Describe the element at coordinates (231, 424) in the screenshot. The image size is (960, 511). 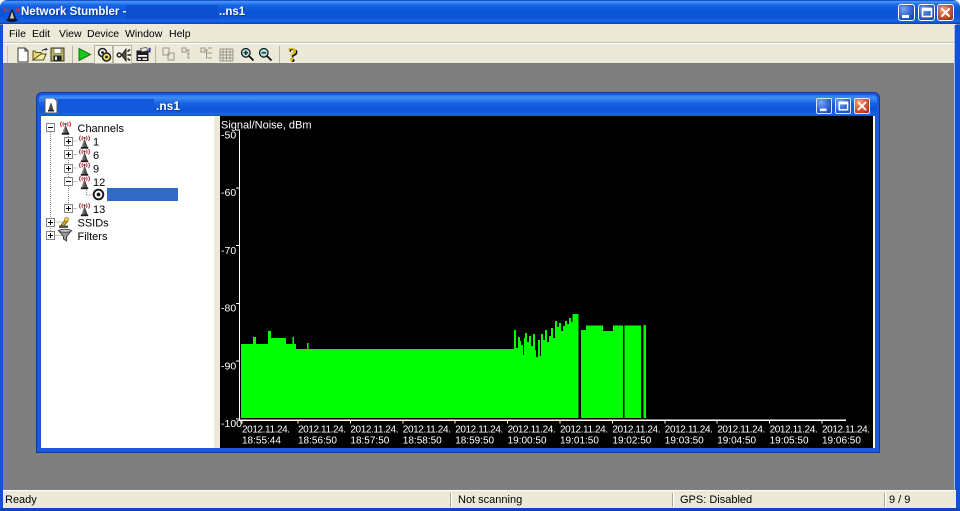
I see `svg-text: -100` at that location.